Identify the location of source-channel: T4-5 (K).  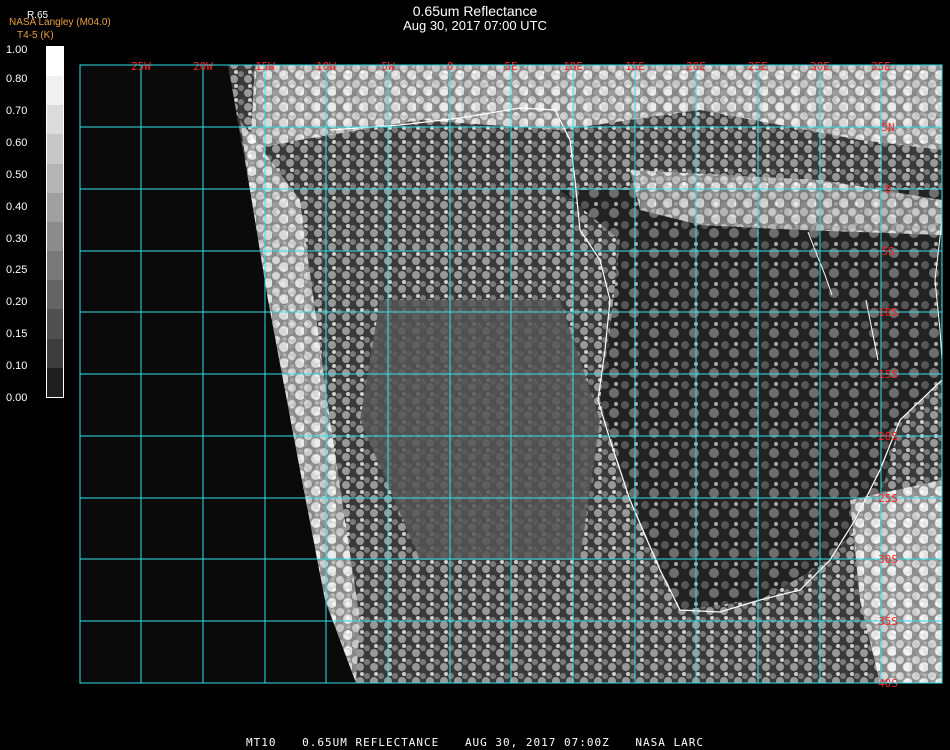
(35, 35).